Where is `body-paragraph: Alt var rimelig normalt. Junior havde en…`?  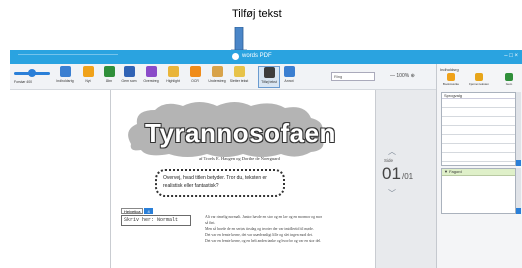 body-paragraph: Alt var rimelig normalt. Junior havde en… is located at coordinates (264, 220).